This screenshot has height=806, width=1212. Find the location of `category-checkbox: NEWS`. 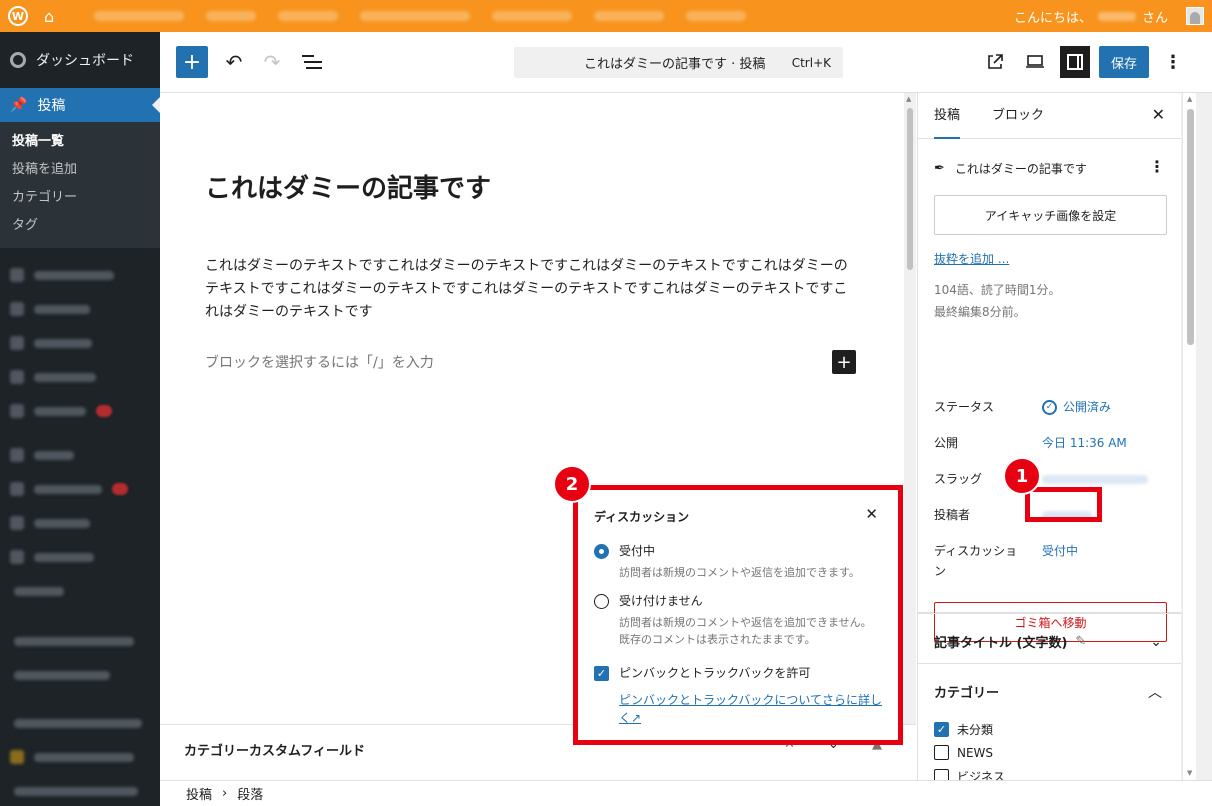

category-checkbox: NEWS is located at coordinates (963, 752).